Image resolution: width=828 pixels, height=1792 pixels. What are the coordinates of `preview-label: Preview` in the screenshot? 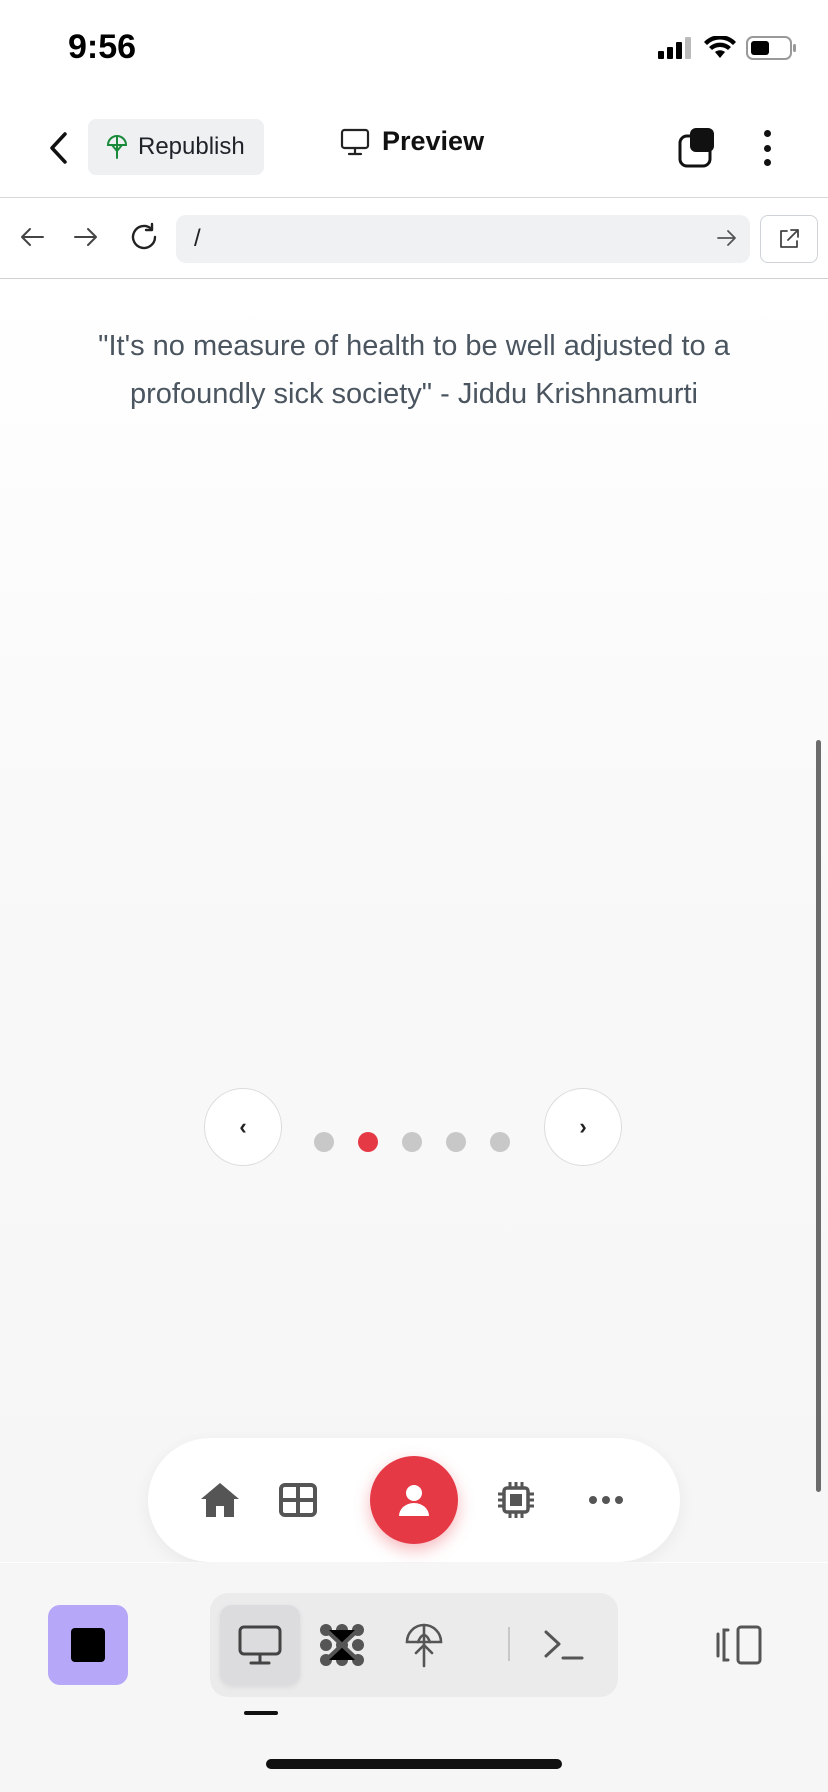 It's located at (433, 141).